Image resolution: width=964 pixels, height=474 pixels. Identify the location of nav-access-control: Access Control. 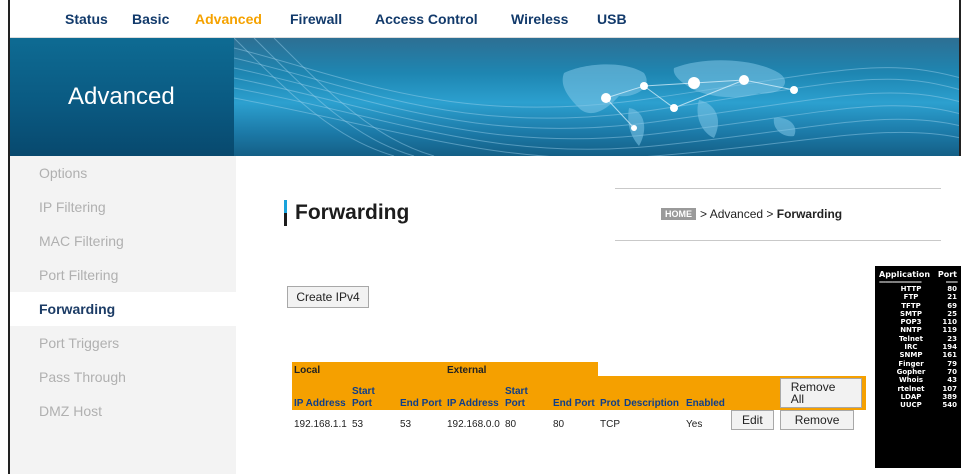
(426, 19).